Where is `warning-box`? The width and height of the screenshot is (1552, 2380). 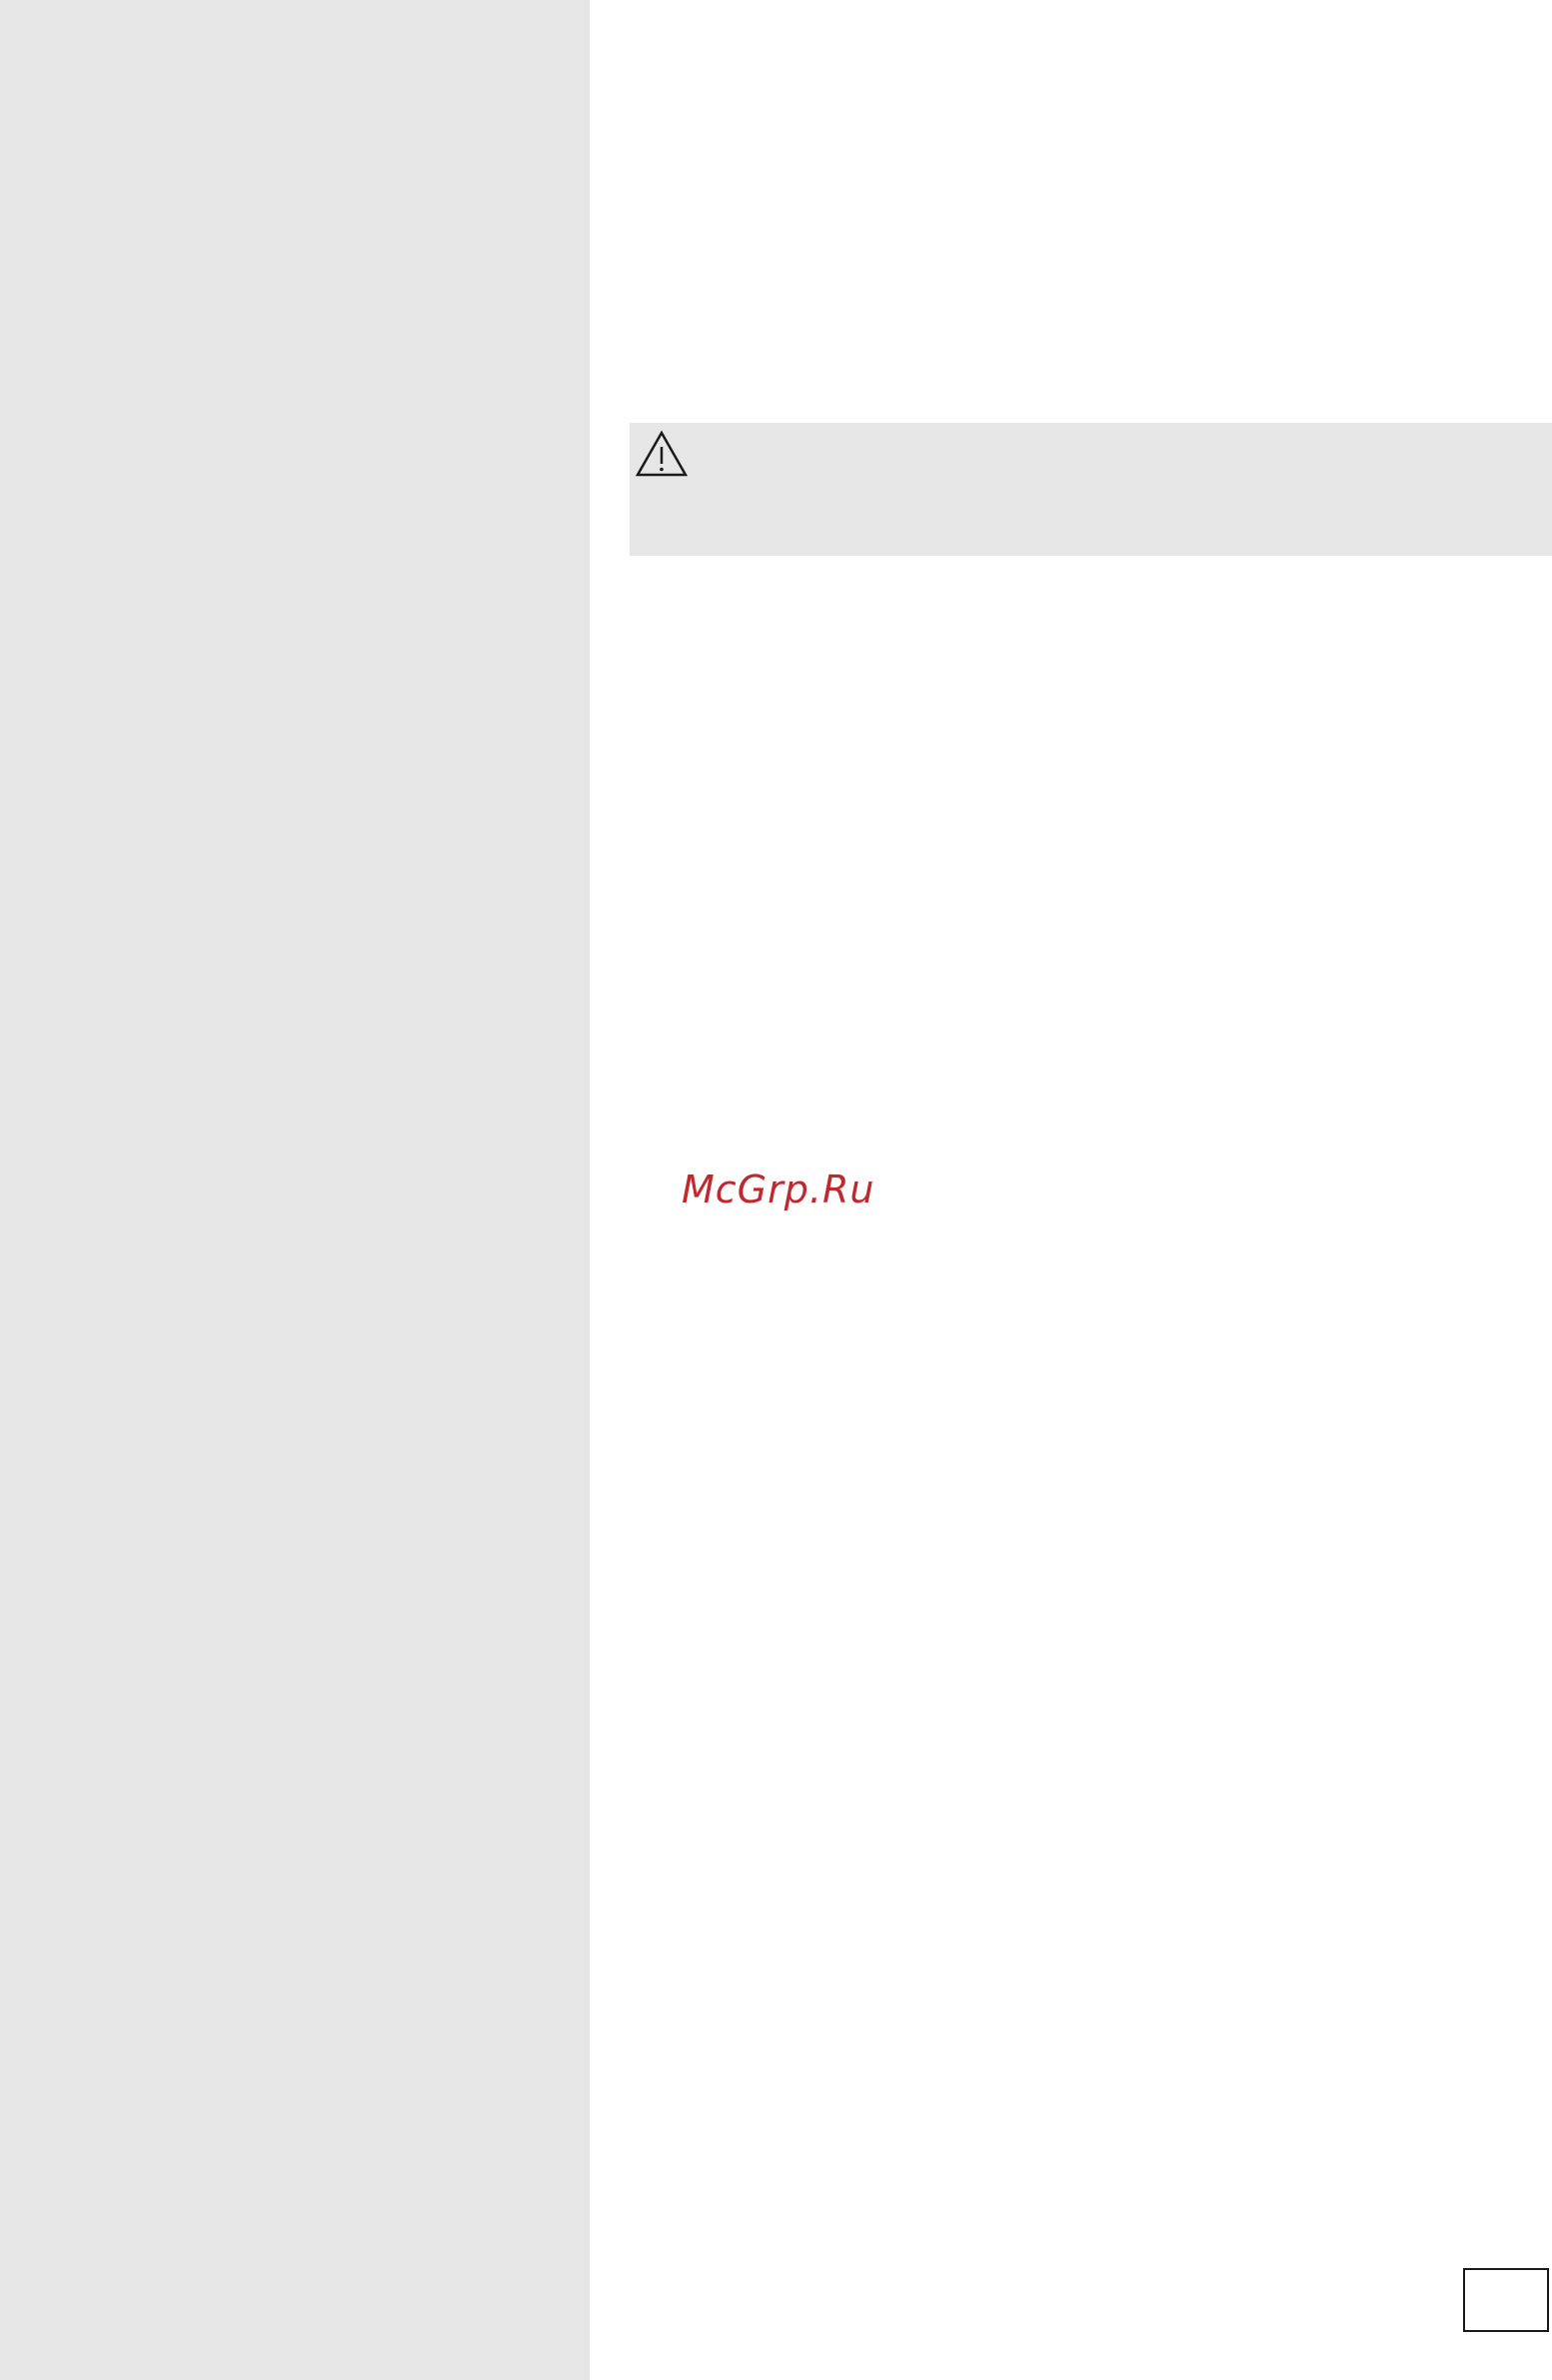
warning-box is located at coordinates (1091, 489).